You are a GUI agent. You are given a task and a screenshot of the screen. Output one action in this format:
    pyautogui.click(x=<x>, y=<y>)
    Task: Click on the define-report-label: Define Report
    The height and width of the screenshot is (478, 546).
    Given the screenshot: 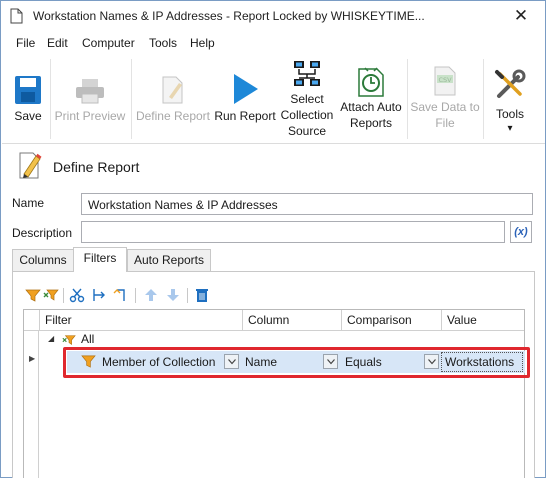 What is the action you would take?
    pyautogui.click(x=173, y=116)
    